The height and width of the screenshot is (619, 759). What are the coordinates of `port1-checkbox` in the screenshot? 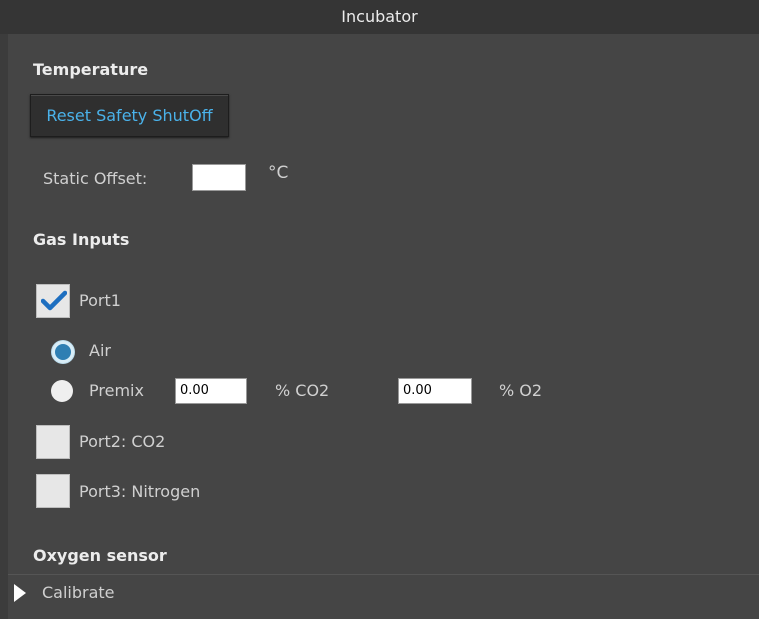 It's located at (53, 301).